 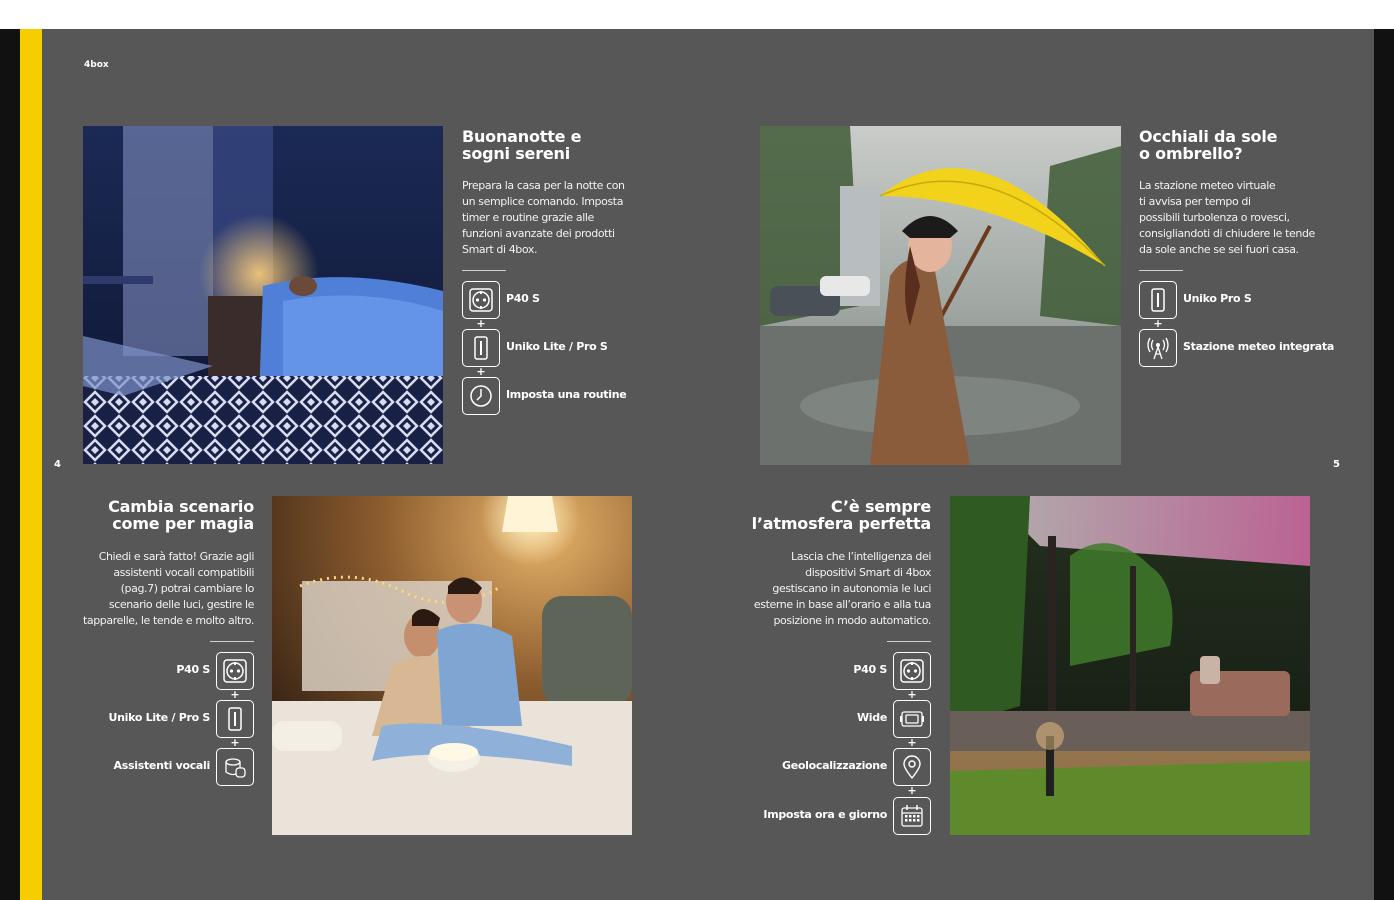 I want to click on section-title-scenario: Cambia scenario come per magia, so click(x=159, y=515).